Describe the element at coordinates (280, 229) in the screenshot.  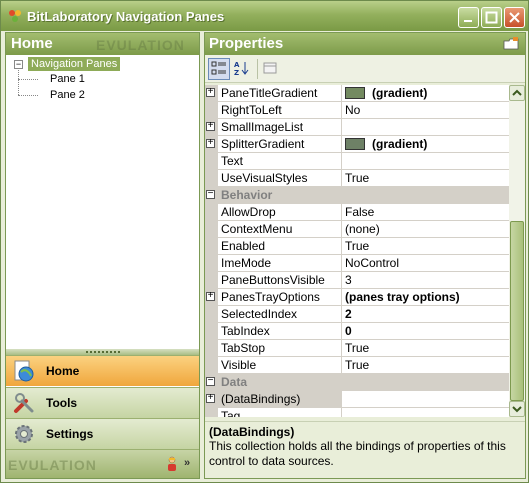
I see `property-name: ContextMenu` at that location.